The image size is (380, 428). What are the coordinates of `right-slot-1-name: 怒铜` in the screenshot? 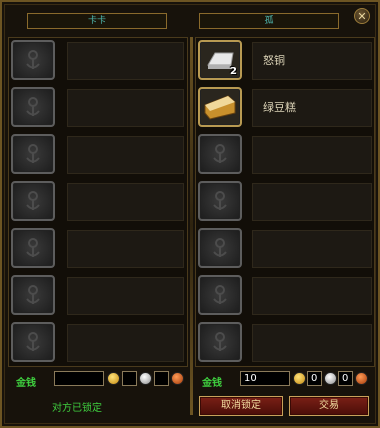 It's located at (312, 61).